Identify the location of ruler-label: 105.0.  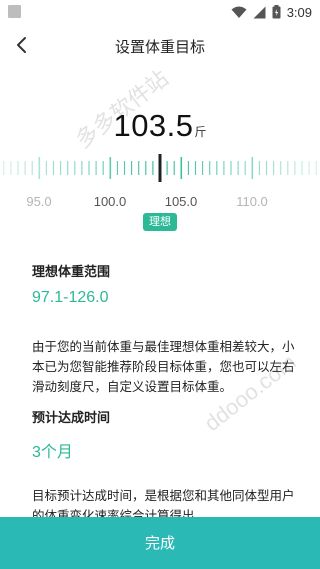
(181, 201).